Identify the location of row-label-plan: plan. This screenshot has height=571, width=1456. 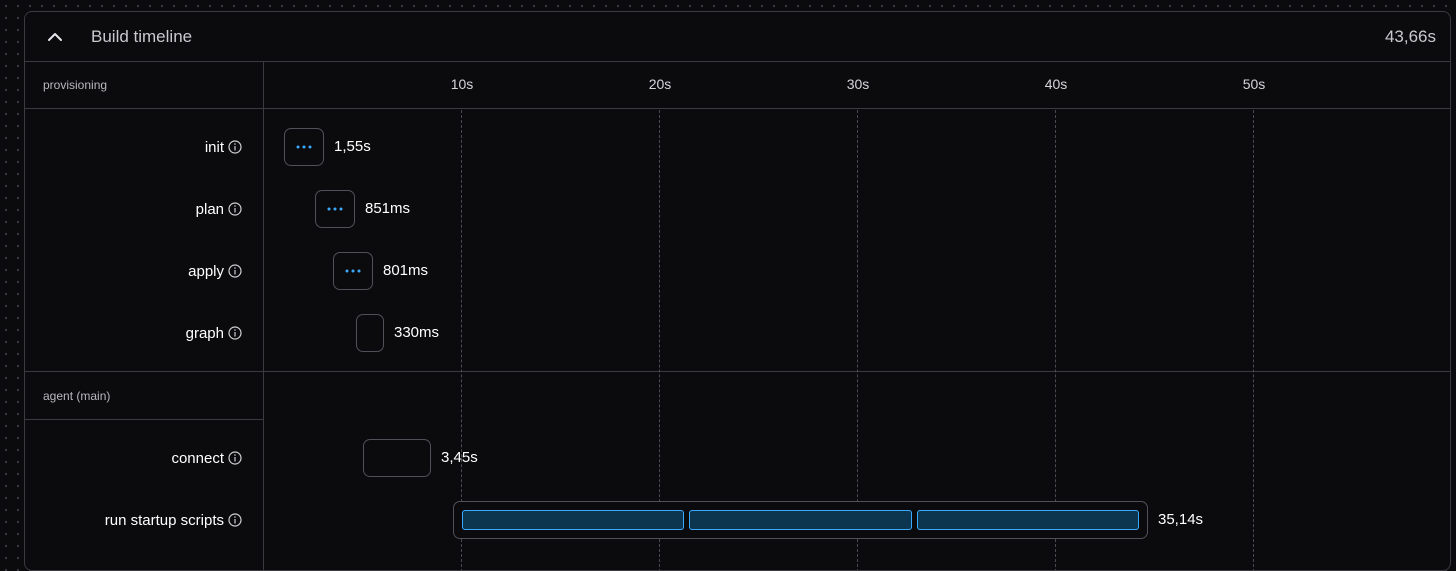
(219, 209).